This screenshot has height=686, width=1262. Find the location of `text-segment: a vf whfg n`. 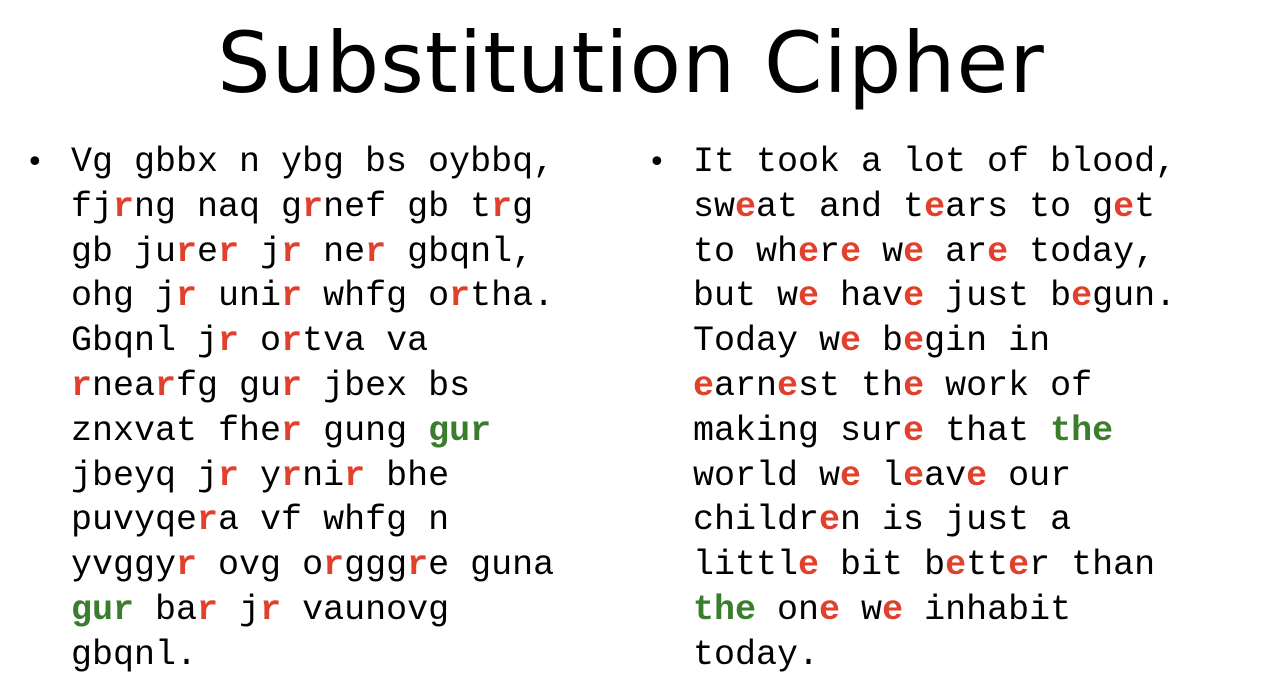

text-segment: a vf whfg n is located at coordinates (334, 520).